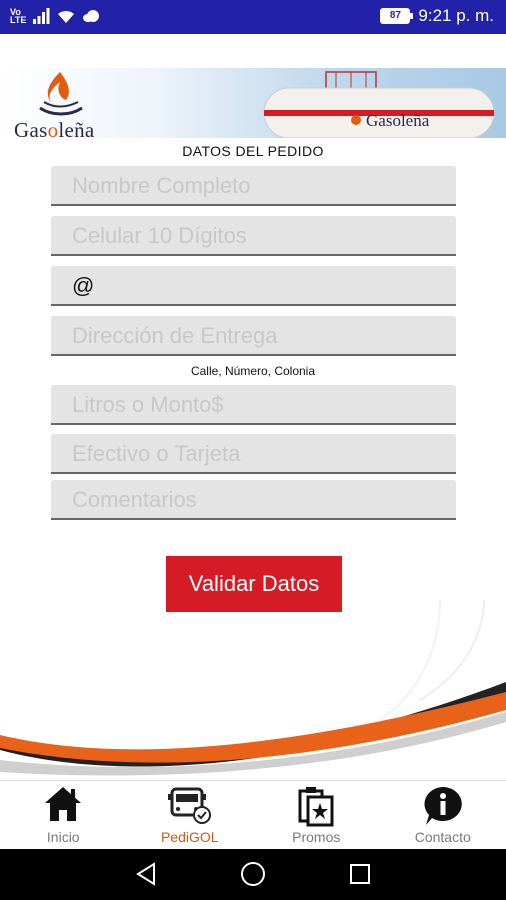 The height and width of the screenshot is (900, 506). Describe the element at coordinates (54, 128) in the screenshot. I see `logo-text: Gasoleña` at that location.